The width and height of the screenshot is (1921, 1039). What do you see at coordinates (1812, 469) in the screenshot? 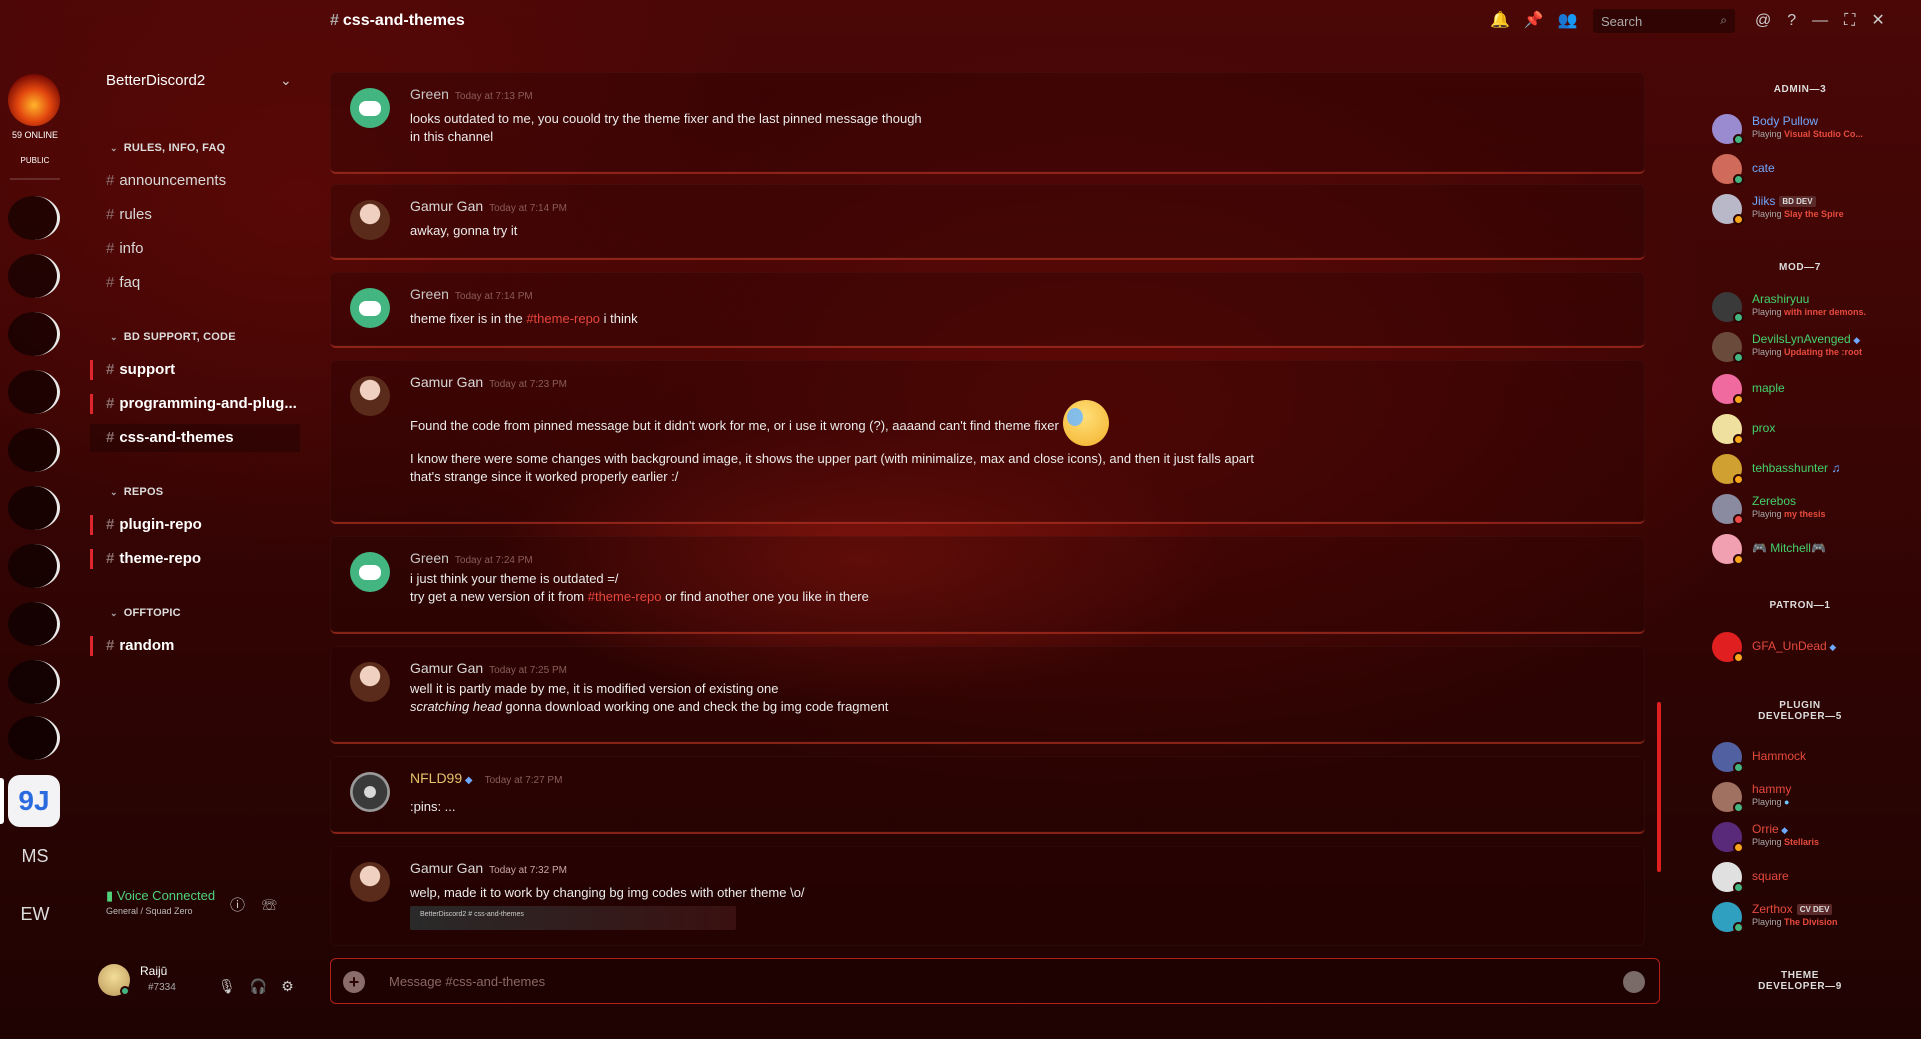
I see `member-item: tehbasshunter ♫` at bounding box center [1812, 469].